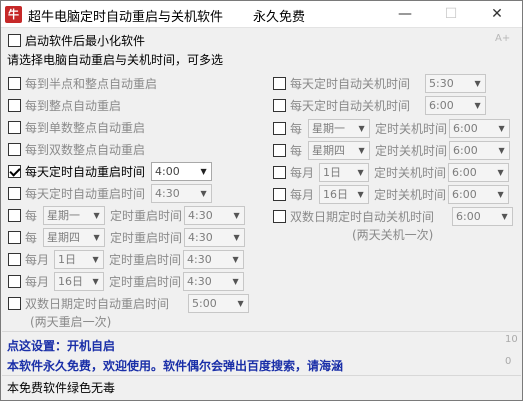 The image size is (523, 401). Describe the element at coordinates (279, 17) in the screenshot. I see `window-subtitle: 永久免费` at that location.